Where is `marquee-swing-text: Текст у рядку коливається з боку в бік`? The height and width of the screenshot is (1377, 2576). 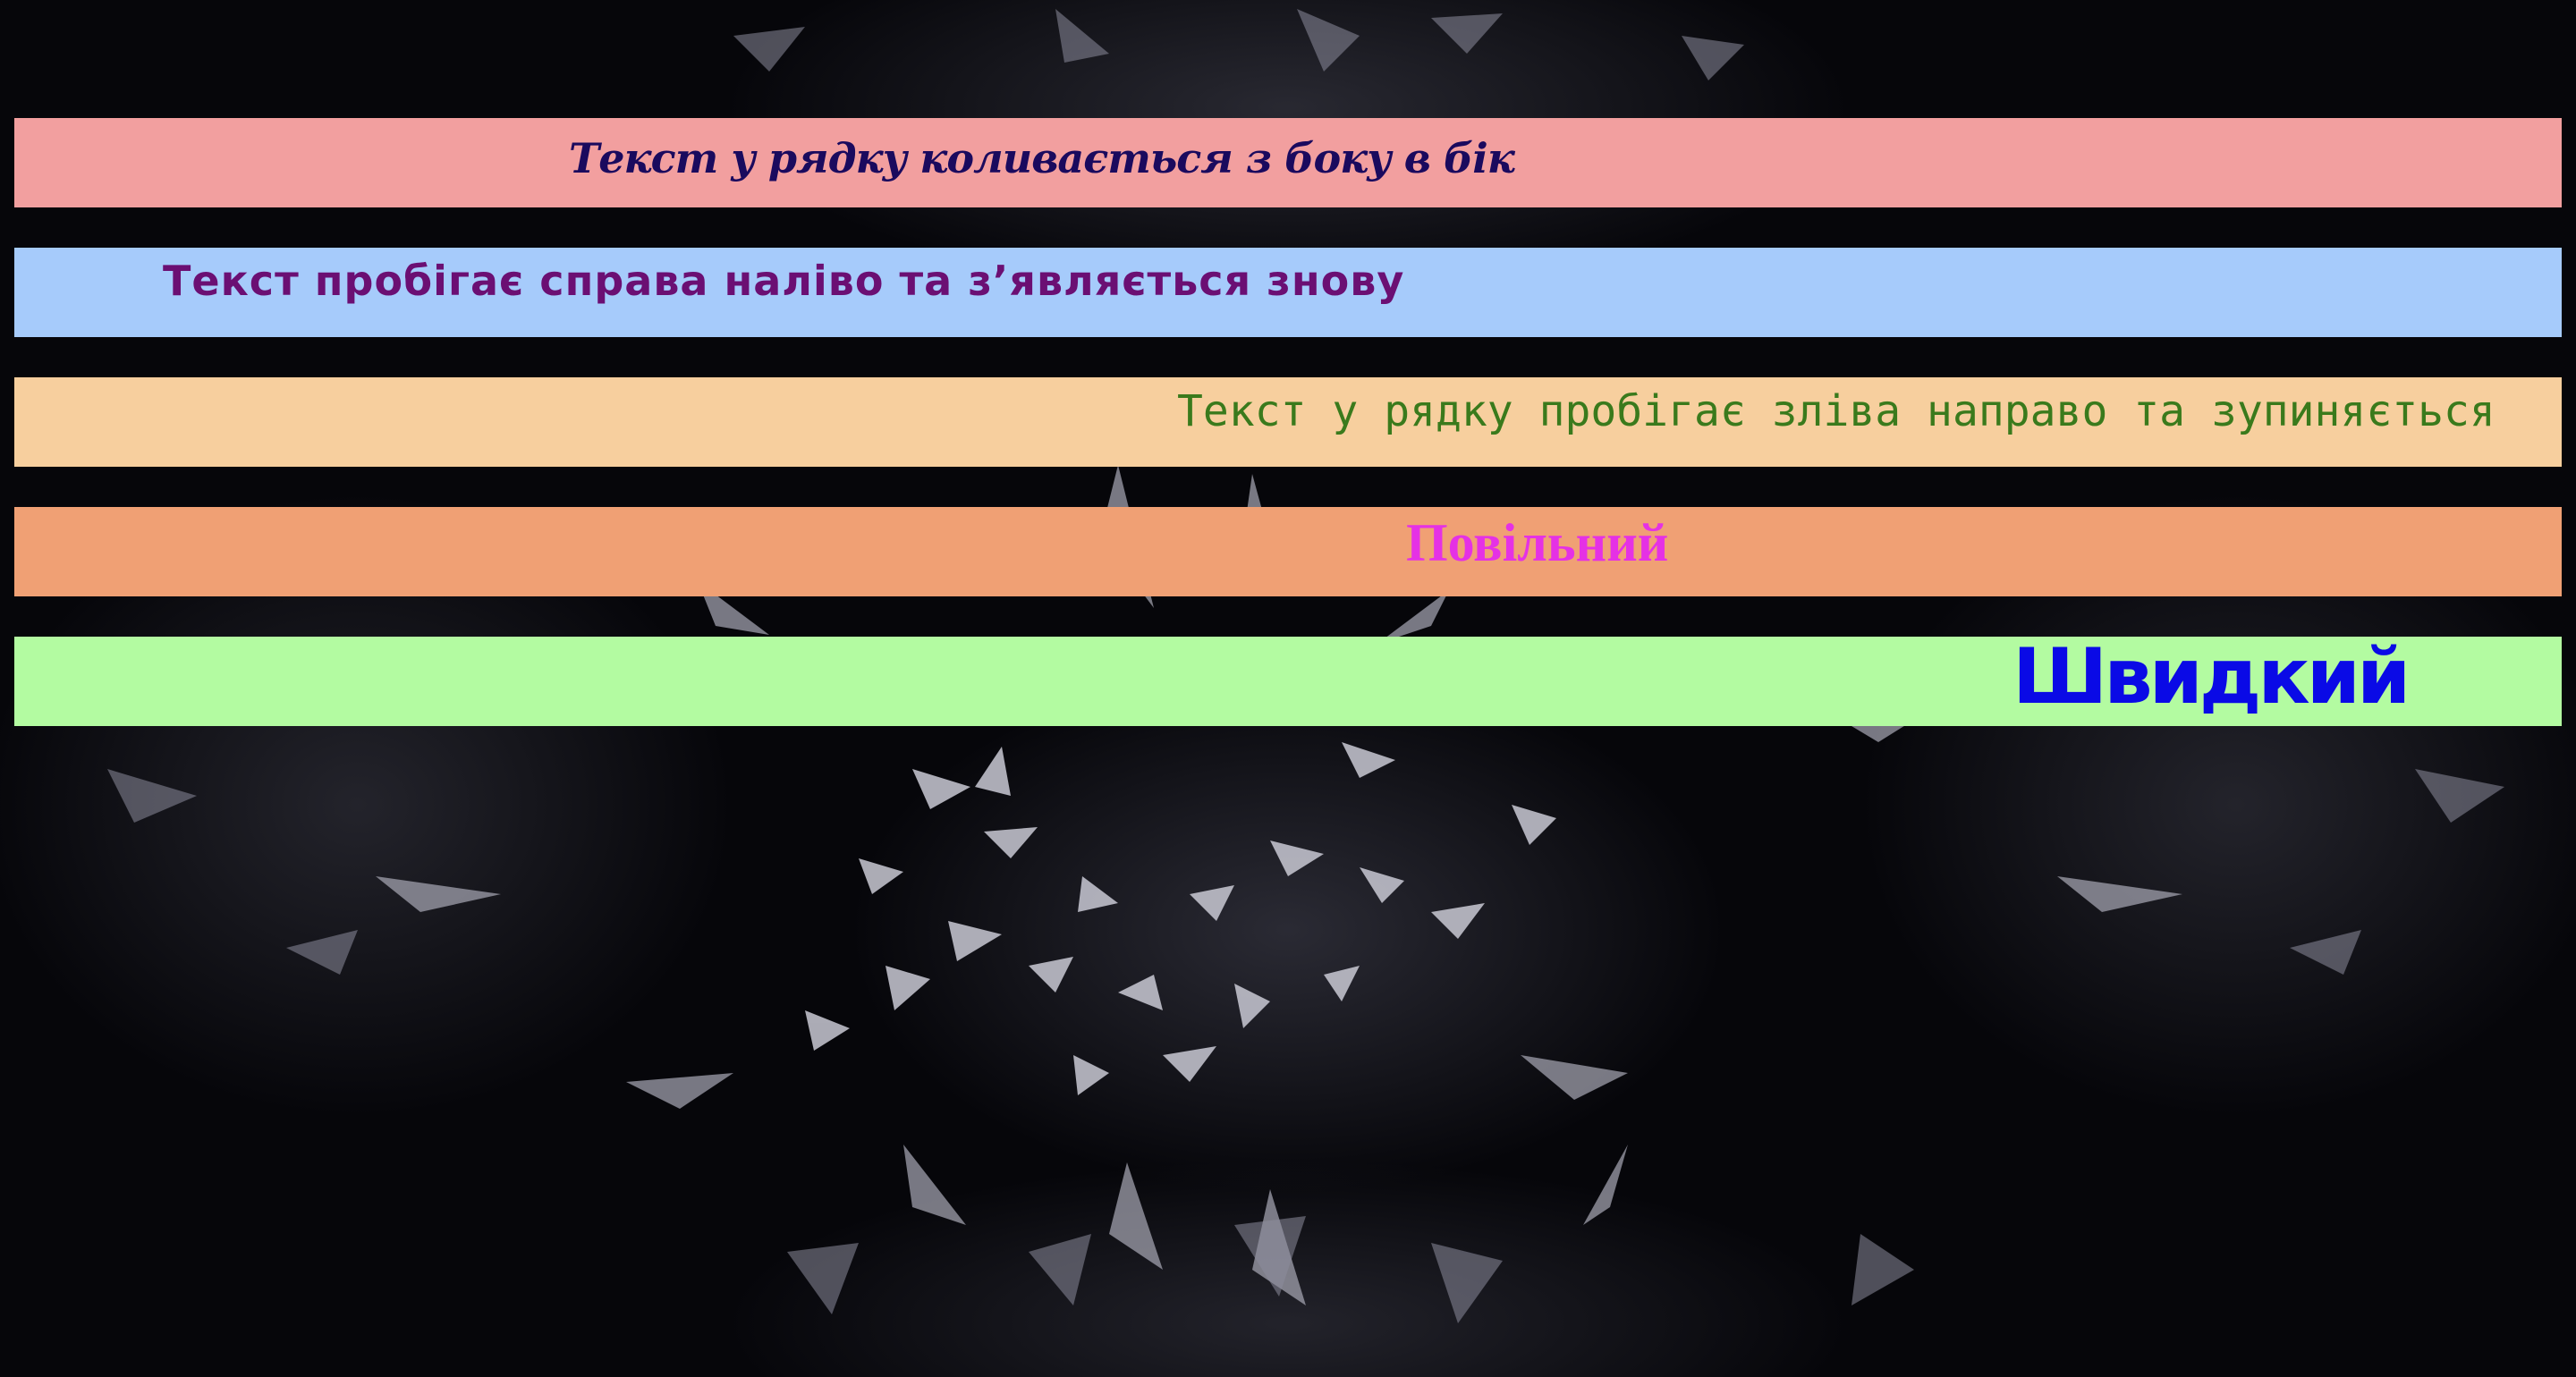 marquee-swing-text: Текст у рядку коливається з боку в бік is located at coordinates (1042, 158).